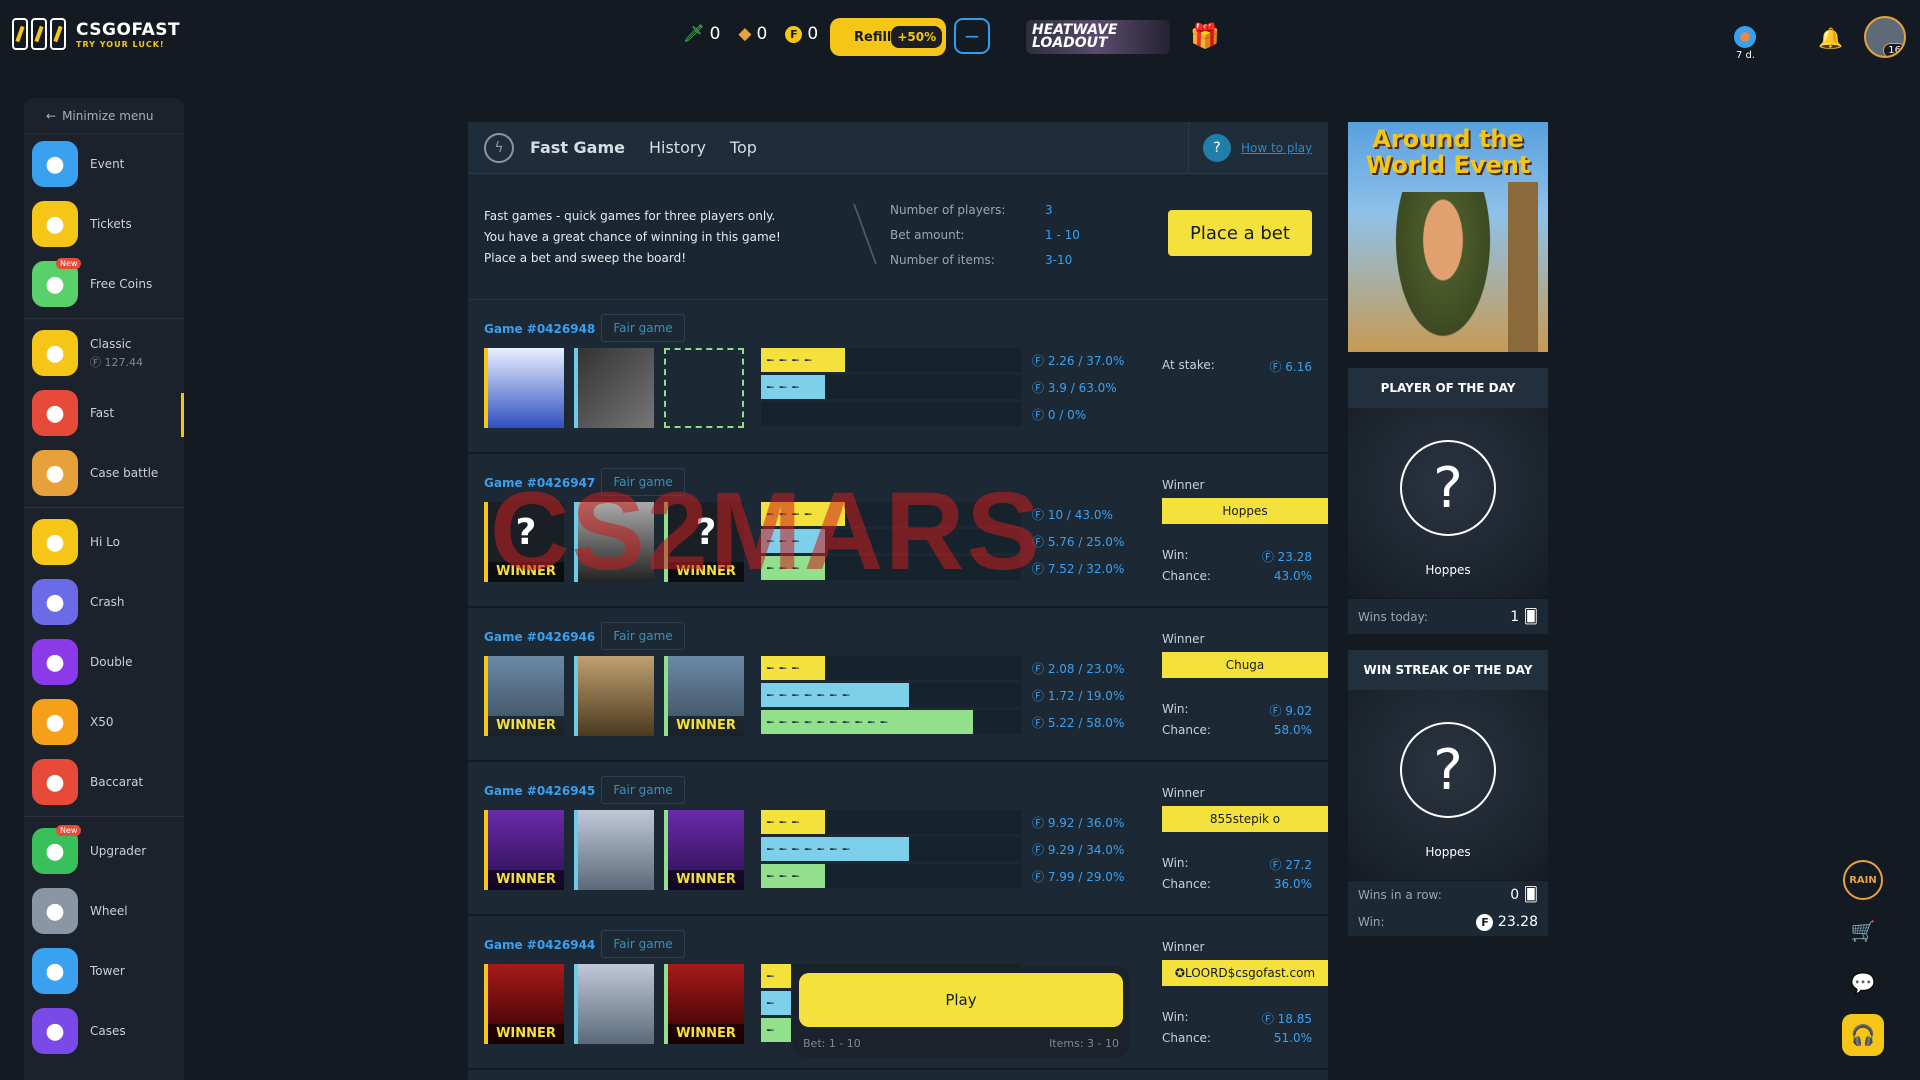 This screenshot has width=1920, height=1080. I want to click on refill-button: Refill +50%, so click(888, 37).